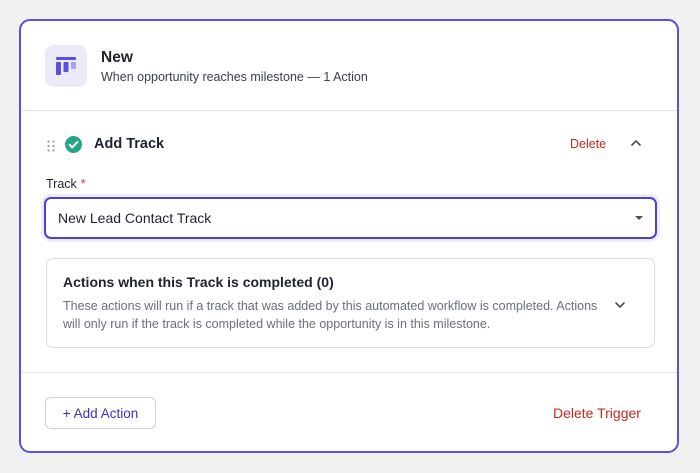 This screenshot has height=473, width=700. I want to click on required-marker: *, so click(83, 184).